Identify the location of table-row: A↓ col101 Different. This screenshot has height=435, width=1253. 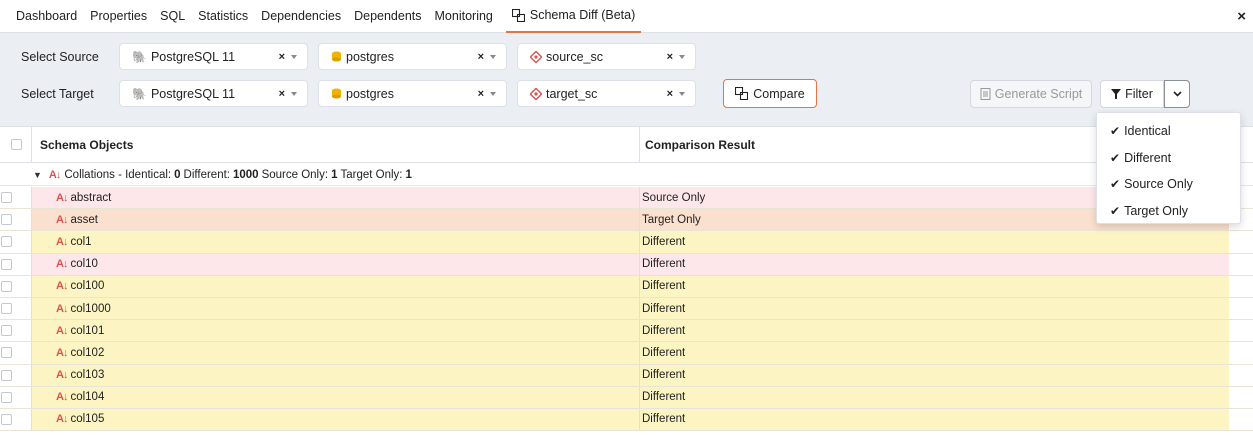
(626, 331).